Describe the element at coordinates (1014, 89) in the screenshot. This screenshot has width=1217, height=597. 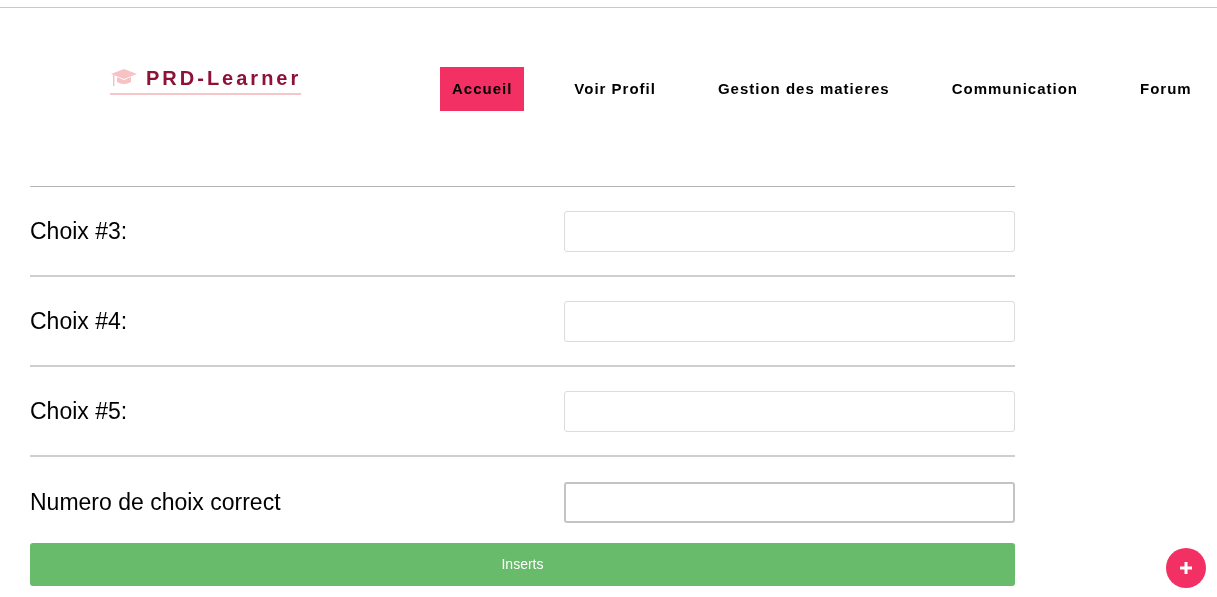
I see `nav-link: Communication` at that location.